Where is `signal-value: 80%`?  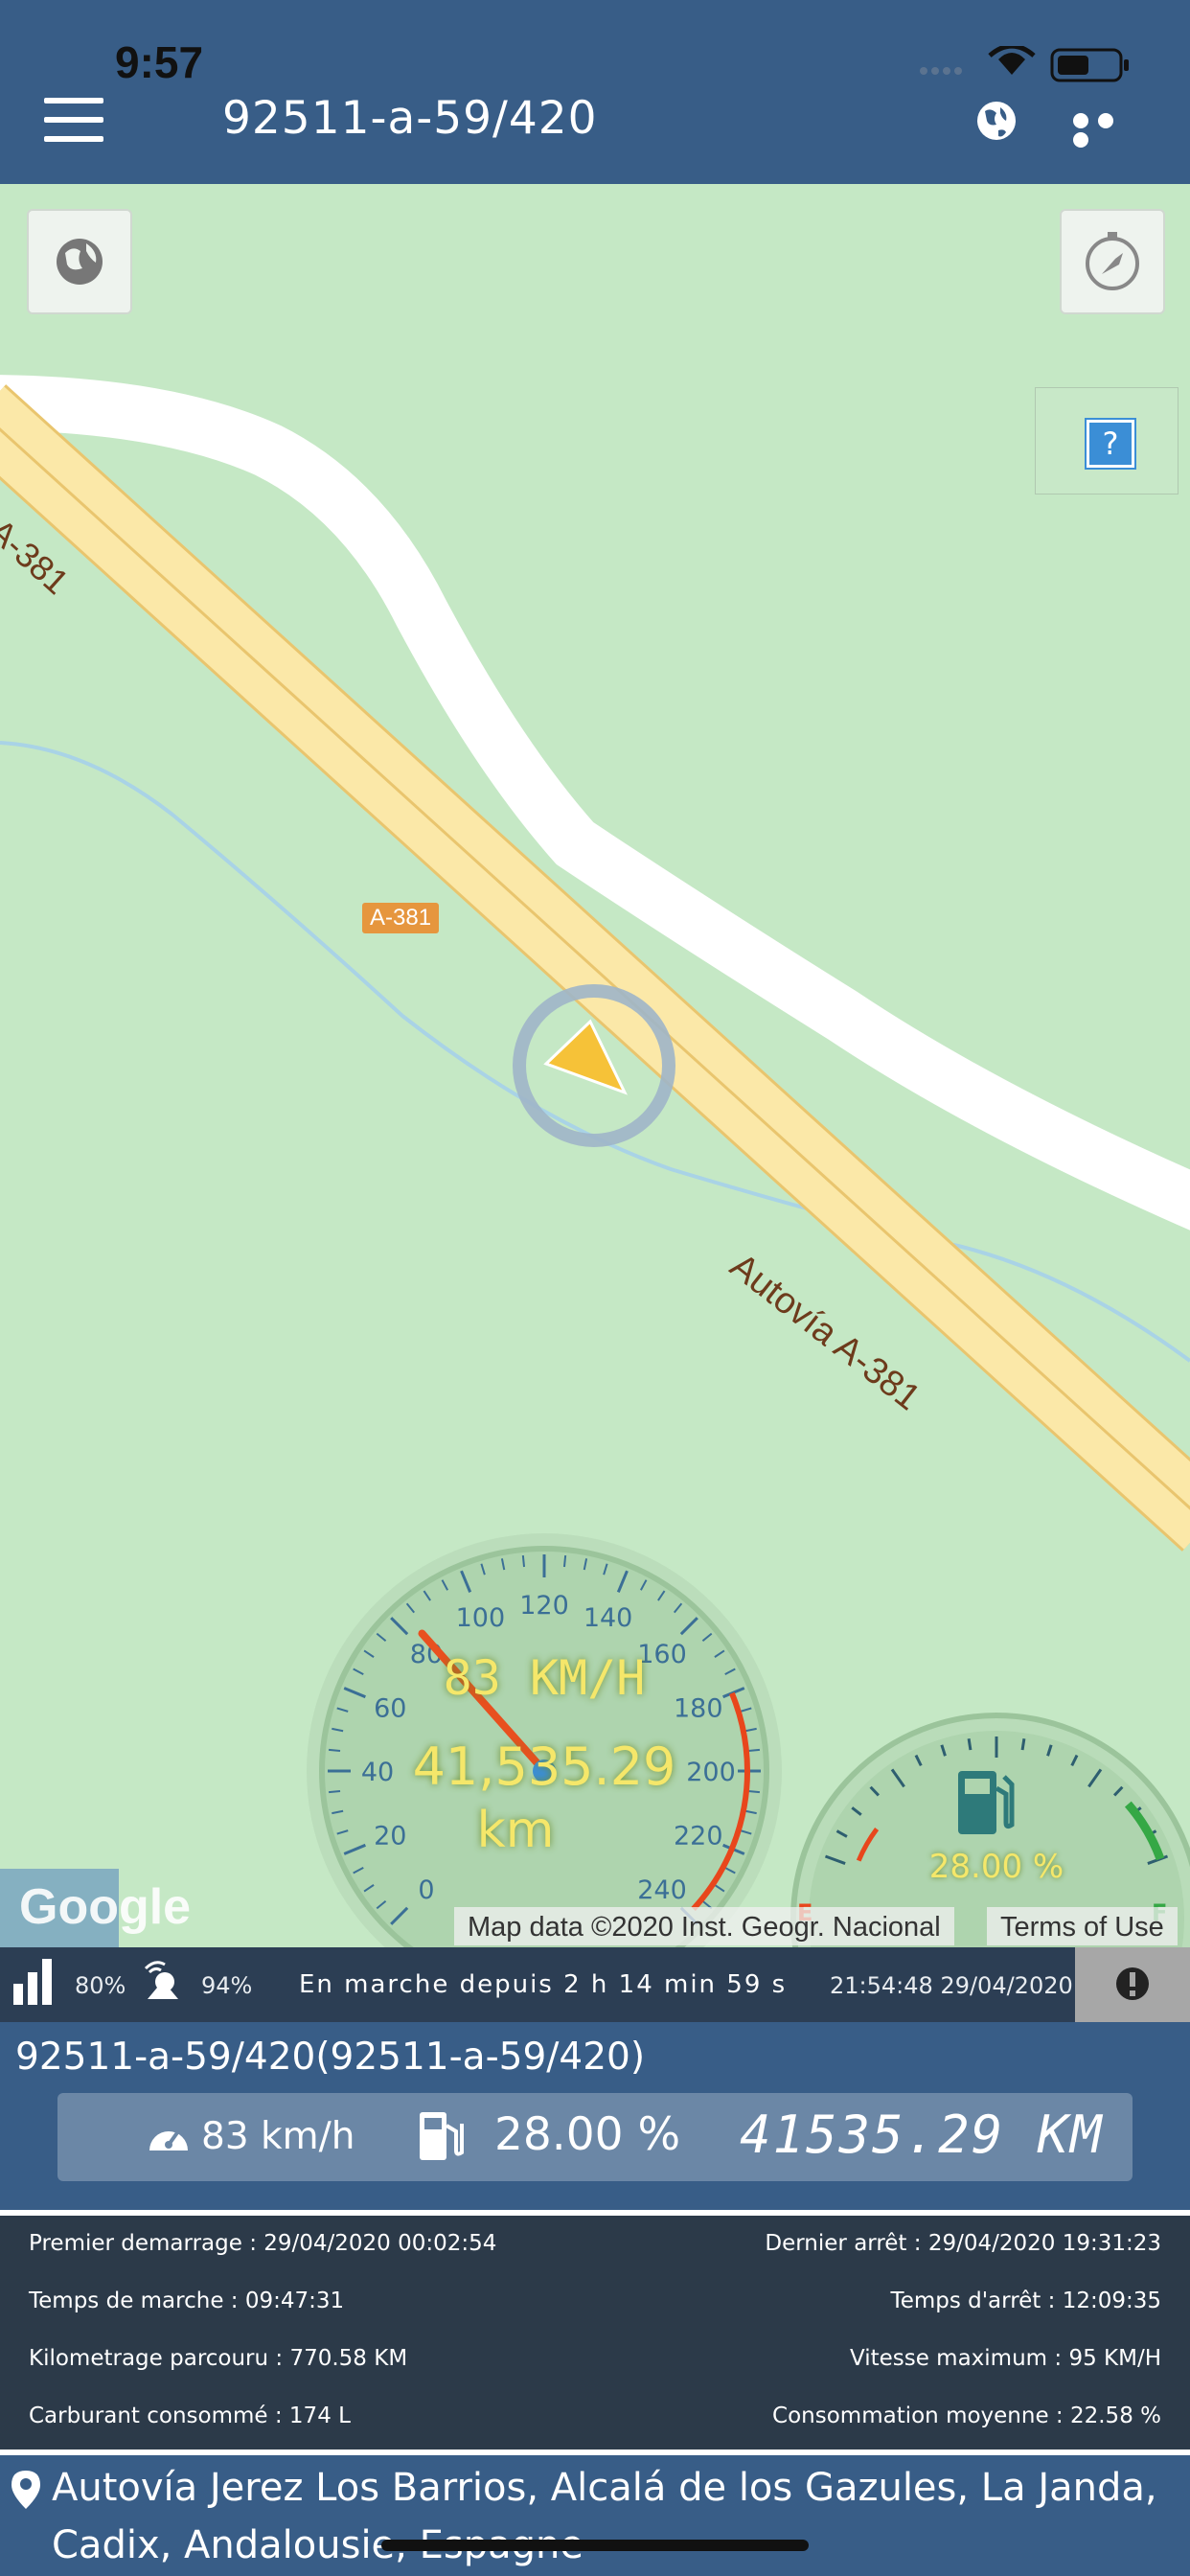 signal-value: 80% is located at coordinates (101, 1985).